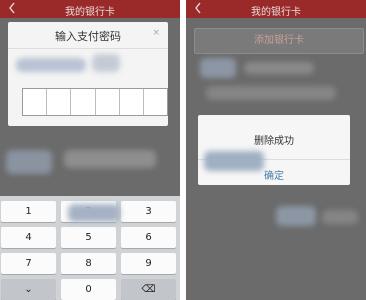 The image size is (366, 300). Describe the element at coordinates (88, 263) in the screenshot. I see `key-8: 8` at that location.